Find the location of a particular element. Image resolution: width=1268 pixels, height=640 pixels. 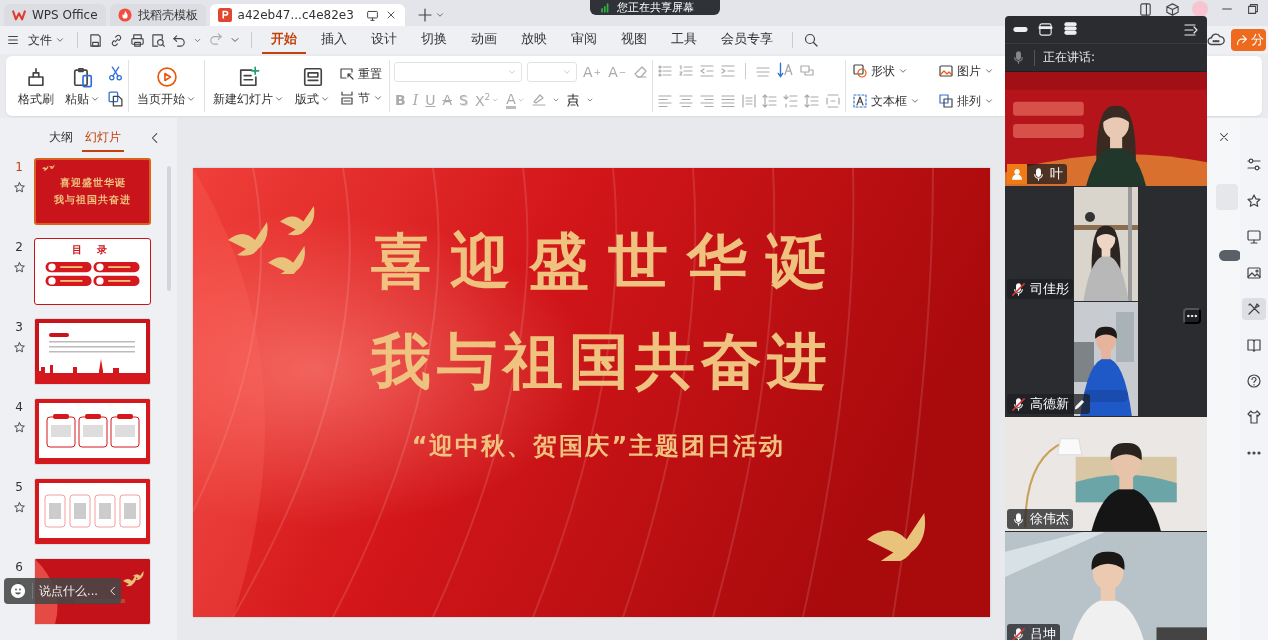

slide-subtitle: “迎中秋、贺国庆”主题团日活动 is located at coordinates (598, 446).